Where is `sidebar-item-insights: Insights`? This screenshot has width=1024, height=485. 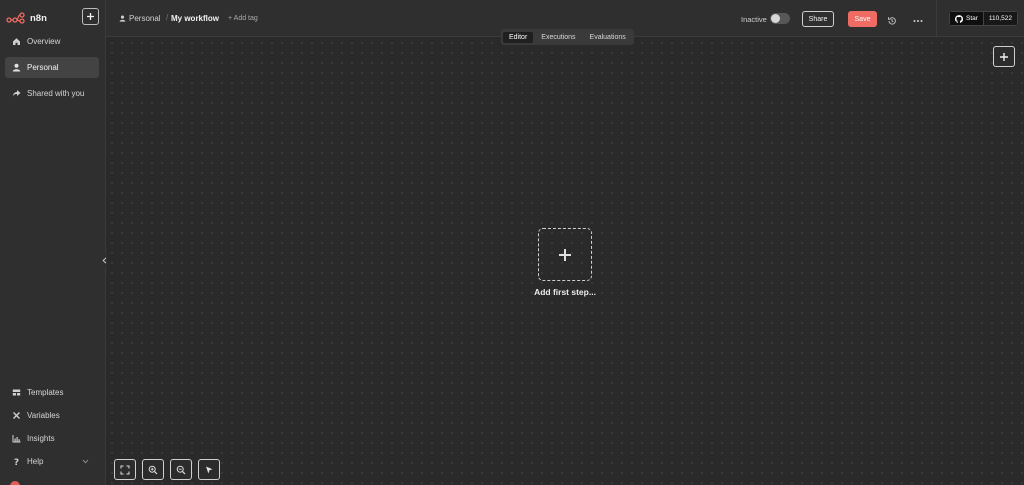 sidebar-item-insights: Insights is located at coordinates (52, 438).